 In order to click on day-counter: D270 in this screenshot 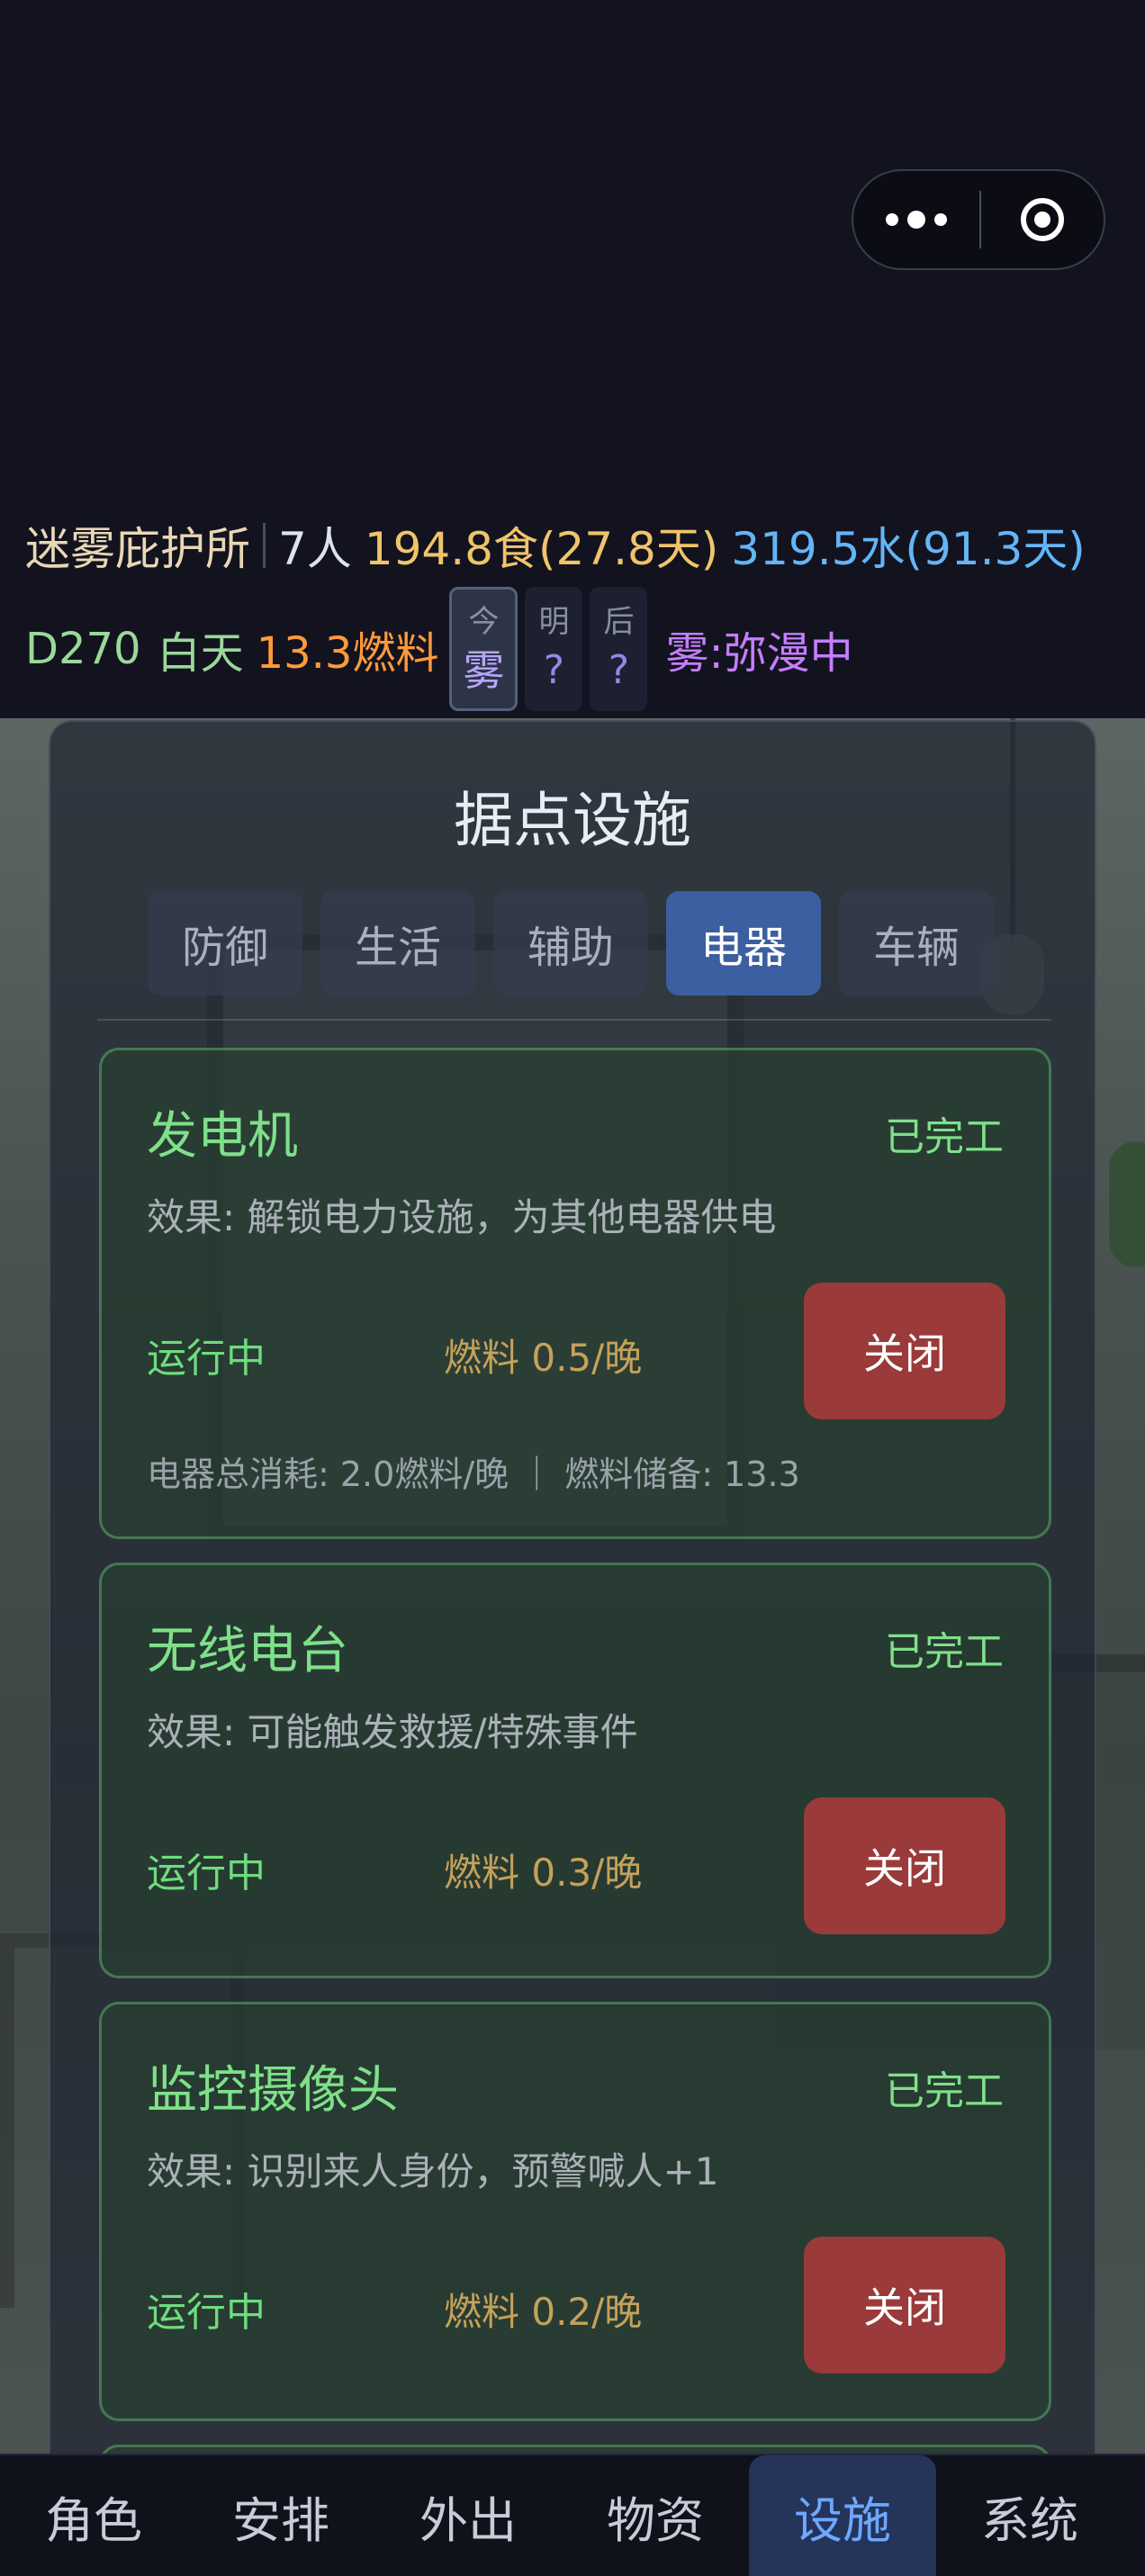, I will do `click(83, 649)`.